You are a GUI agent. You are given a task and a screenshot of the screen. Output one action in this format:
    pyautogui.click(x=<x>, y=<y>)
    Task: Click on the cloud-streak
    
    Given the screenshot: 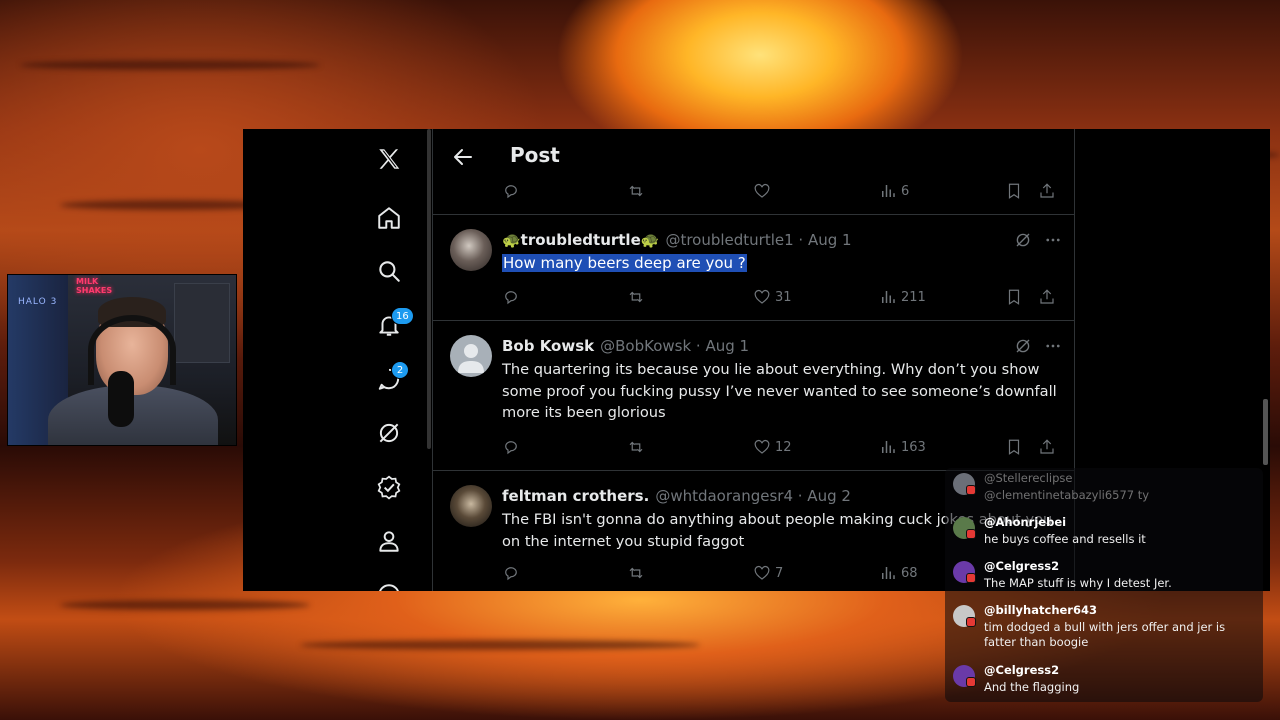 What is the action you would take?
    pyautogui.click(x=500, y=645)
    